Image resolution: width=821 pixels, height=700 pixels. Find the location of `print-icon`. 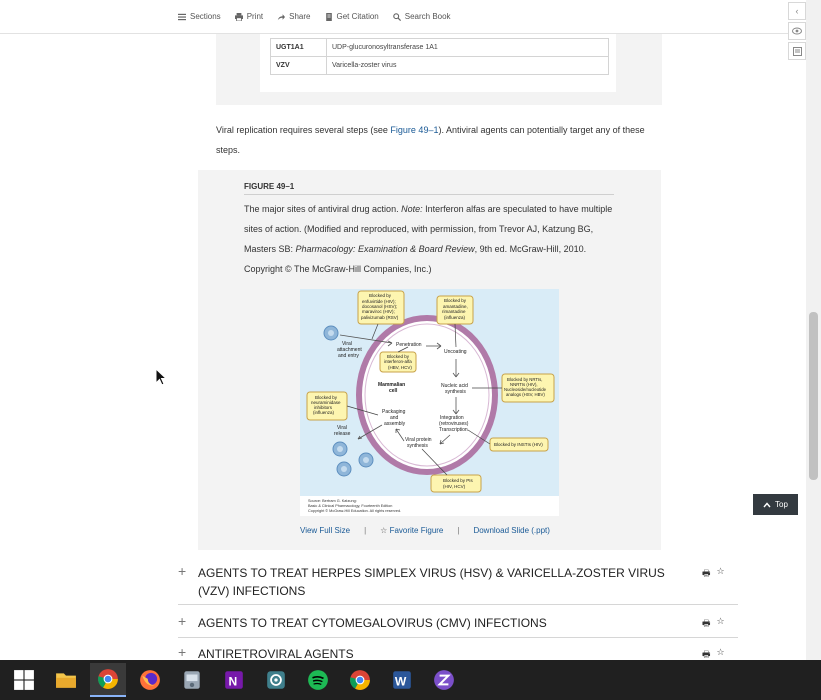

print-icon is located at coordinates (238, 16).